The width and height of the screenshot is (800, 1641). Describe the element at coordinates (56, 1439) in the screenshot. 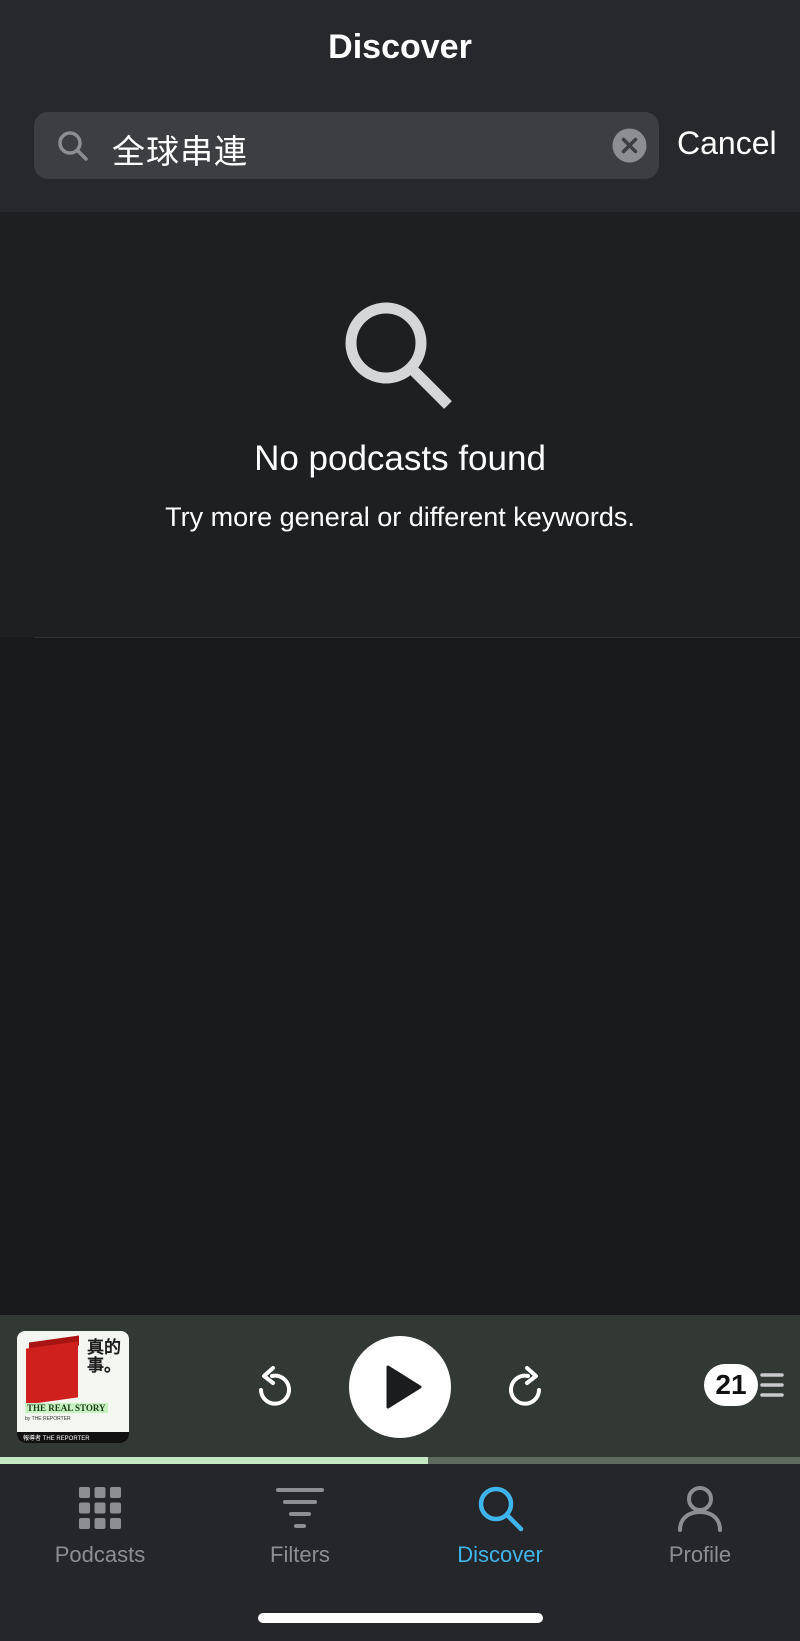

I see `artwork-footer: 報導者 THE REPORTER` at that location.